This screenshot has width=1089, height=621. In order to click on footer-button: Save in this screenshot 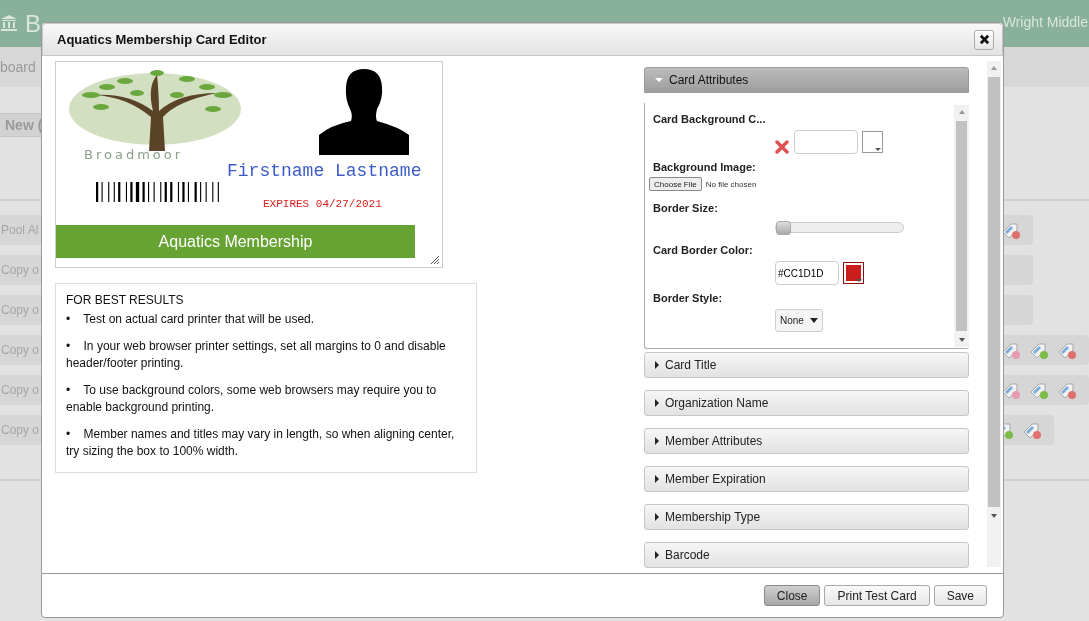, I will do `click(960, 595)`.